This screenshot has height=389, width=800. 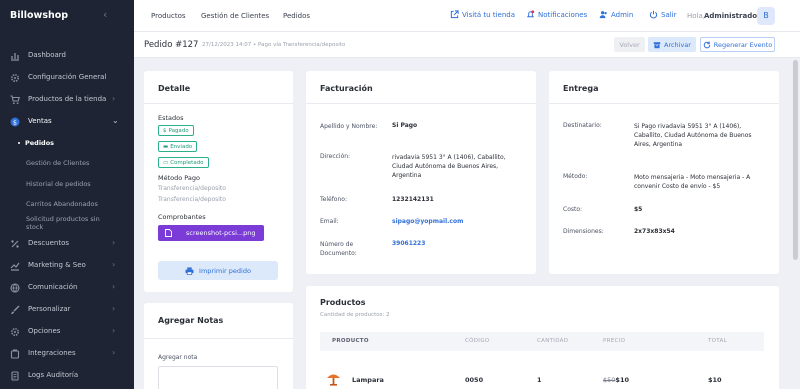 What do you see at coordinates (663, 14) in the screenshot?
I see `logout-link: Salir` at bounding box center [663, 14].